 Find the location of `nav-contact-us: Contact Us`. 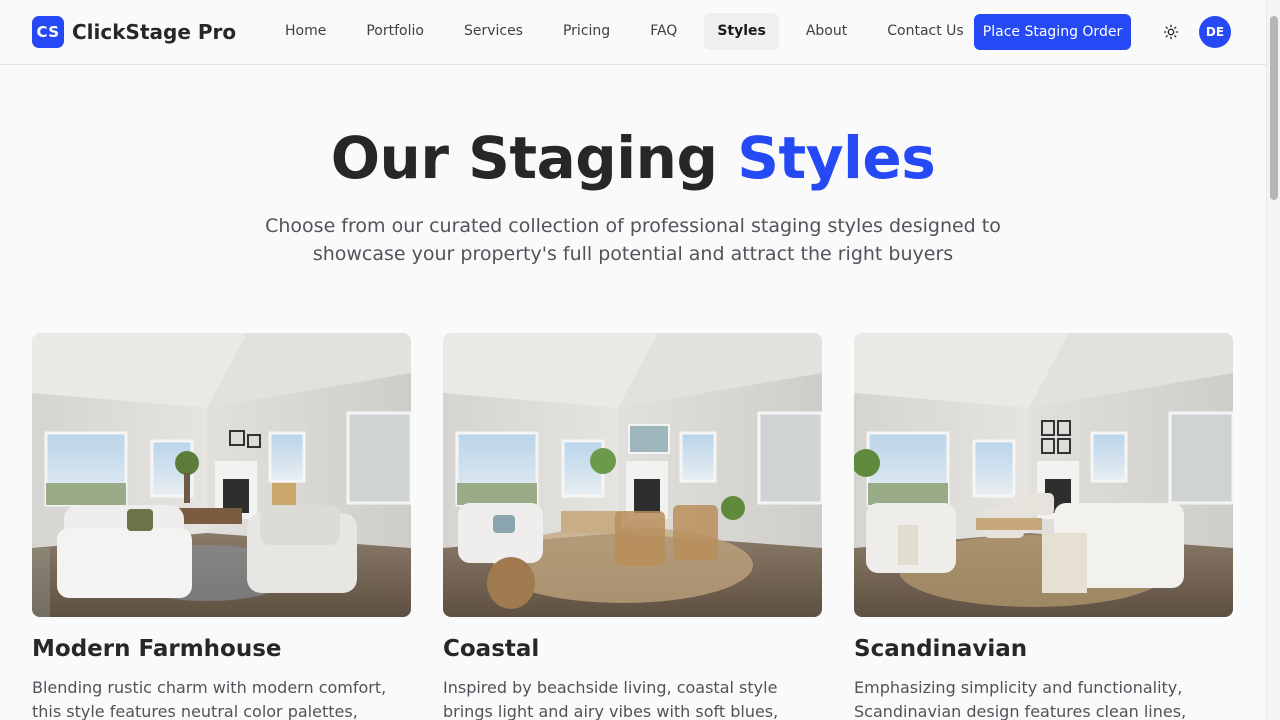

nav-contact-us: Contact Us is located at coordinates (925, 31).